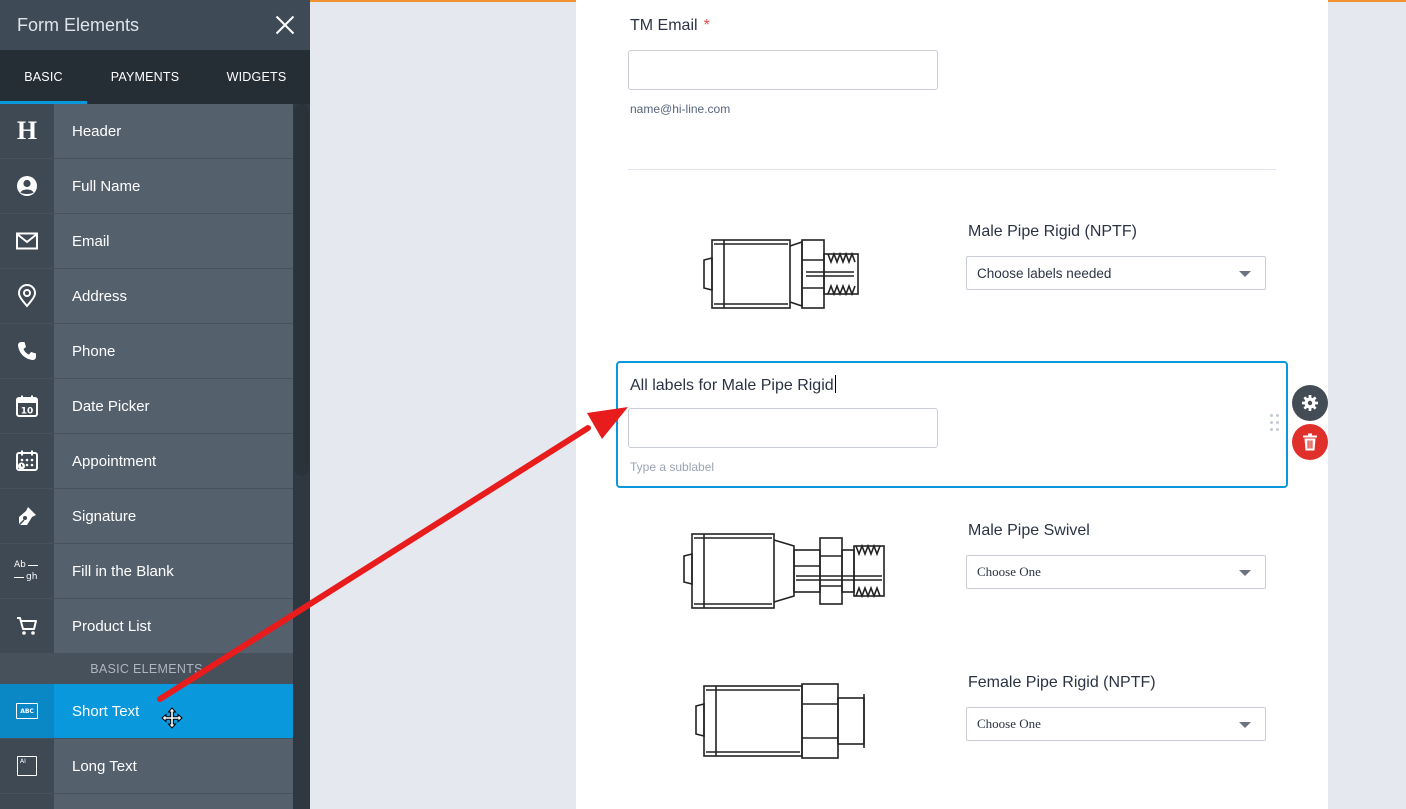 This screenshot has width=1406, height=809. What do you see at coordinates (27, 186) in the screenshot?
I see `user-icon` at bounding box center [27, 186].